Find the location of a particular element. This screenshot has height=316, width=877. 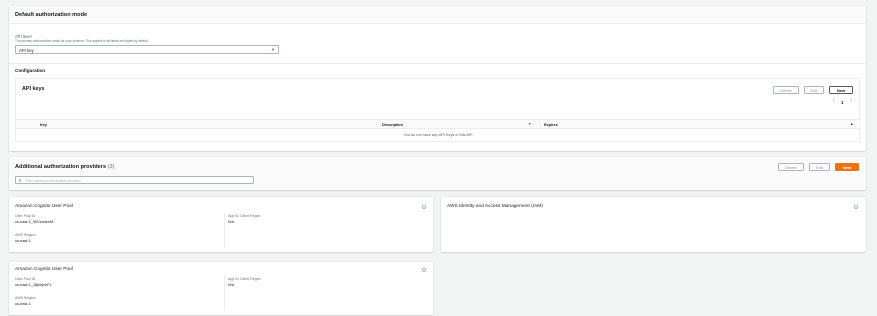

api-level-selected-value: API key is located at coordinates (26, 50).